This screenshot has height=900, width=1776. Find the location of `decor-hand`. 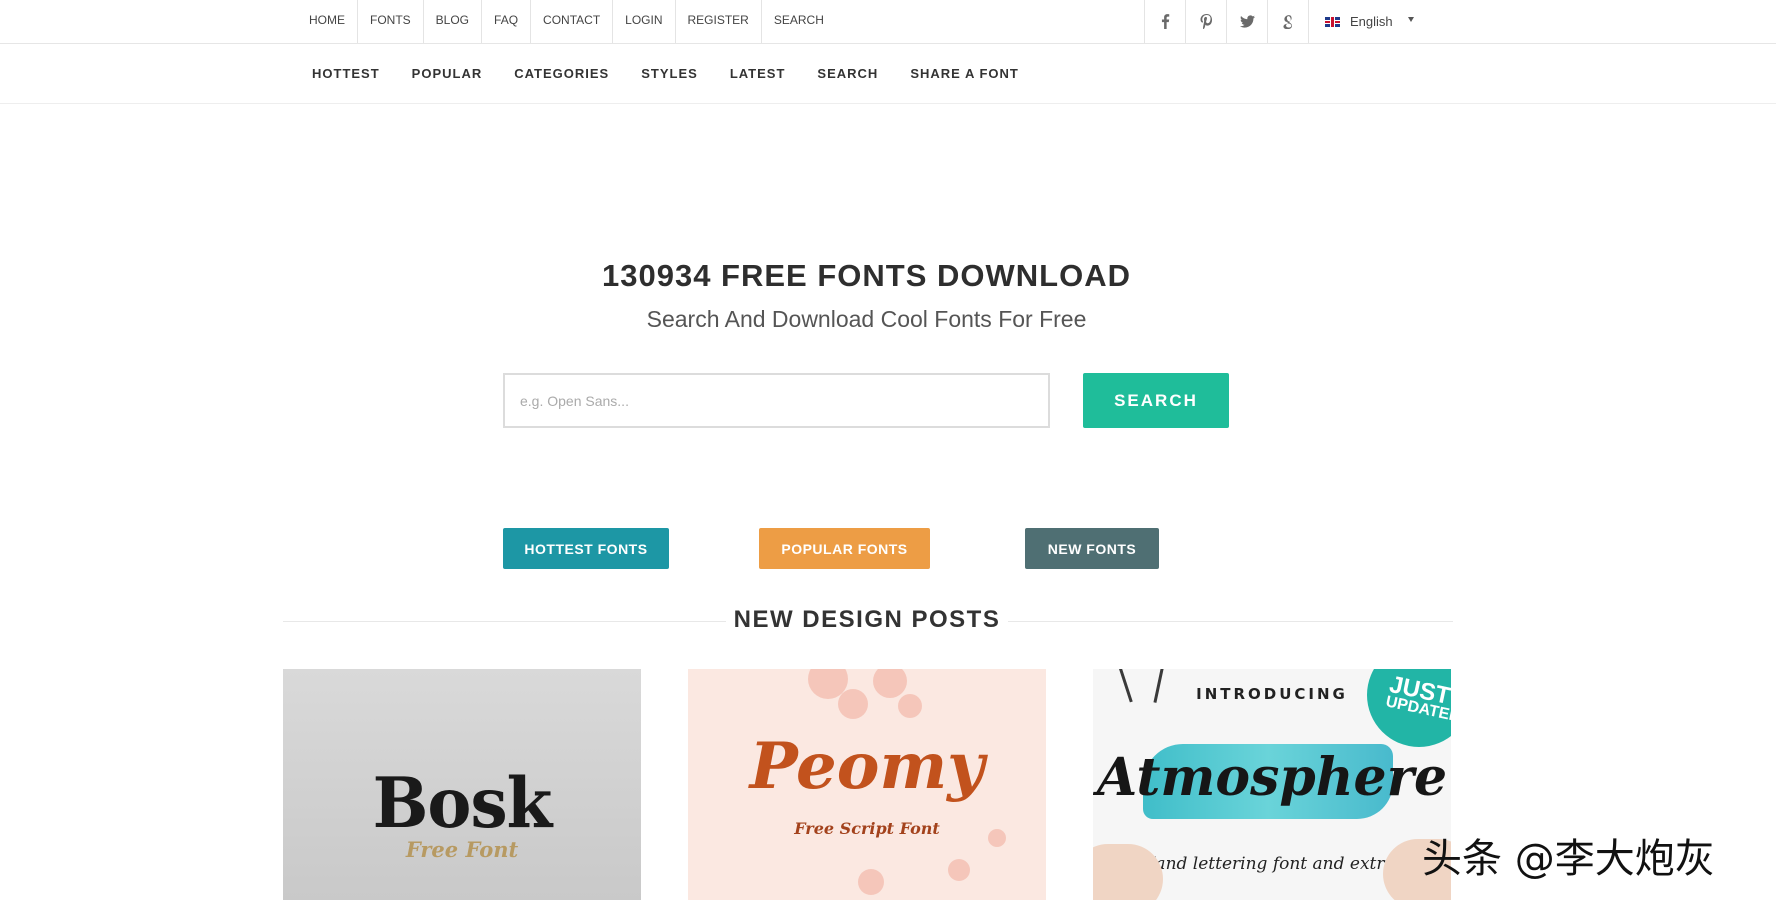

decor-hand is located at coordinates (1128, 872).